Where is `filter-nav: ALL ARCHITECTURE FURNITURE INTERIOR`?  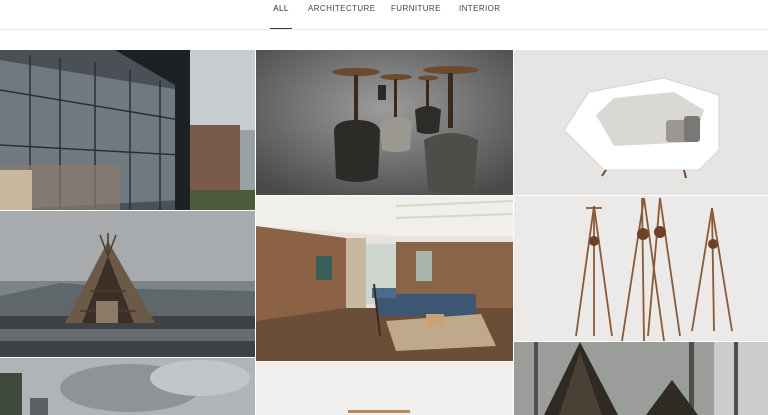
filter-nav: ALL ARCHITECTURE FURNITURE INTERIOR is located at coordinates (384, 15).